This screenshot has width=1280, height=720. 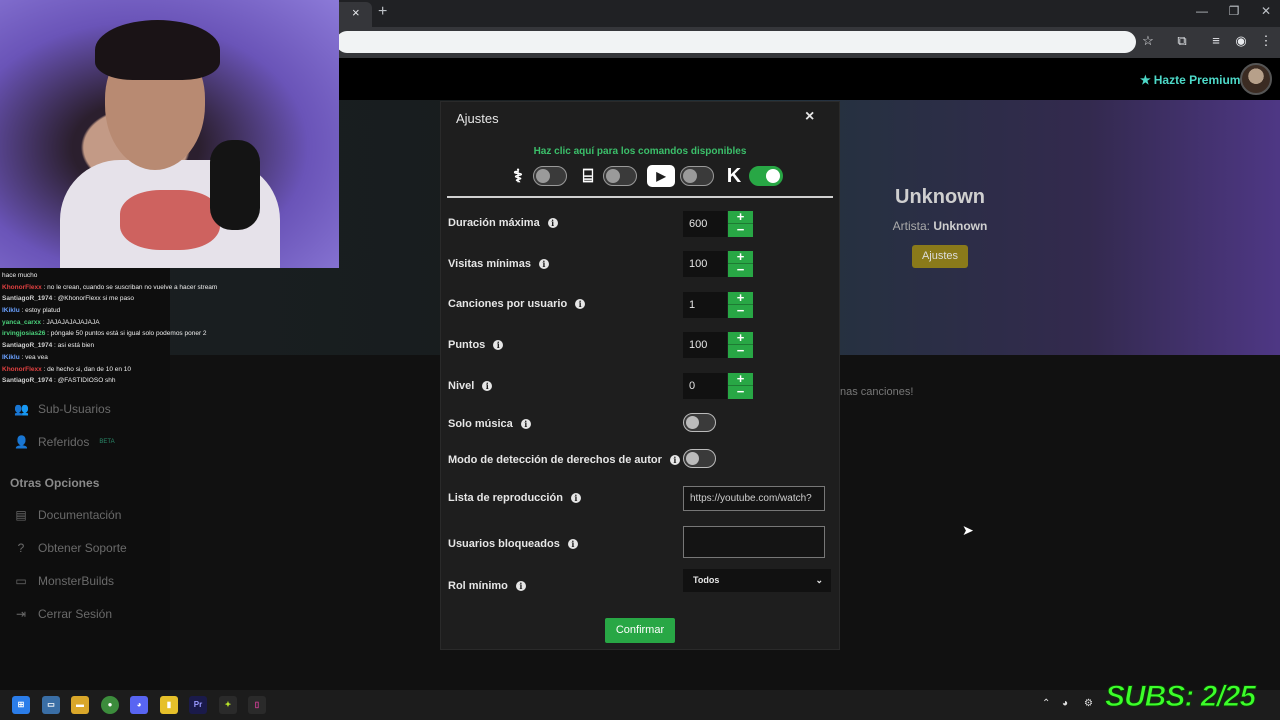 I want to click on song-artist: Artista: Unknown, so click(x=940, y=226).